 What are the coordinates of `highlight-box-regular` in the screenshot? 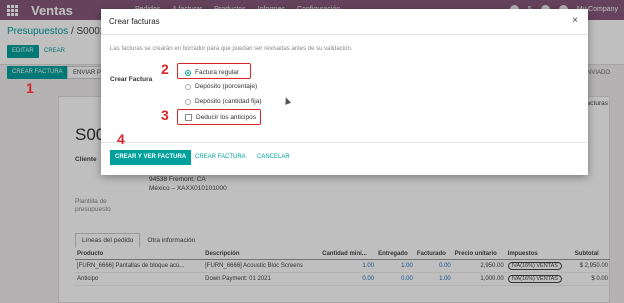 It's located at (214, 71).